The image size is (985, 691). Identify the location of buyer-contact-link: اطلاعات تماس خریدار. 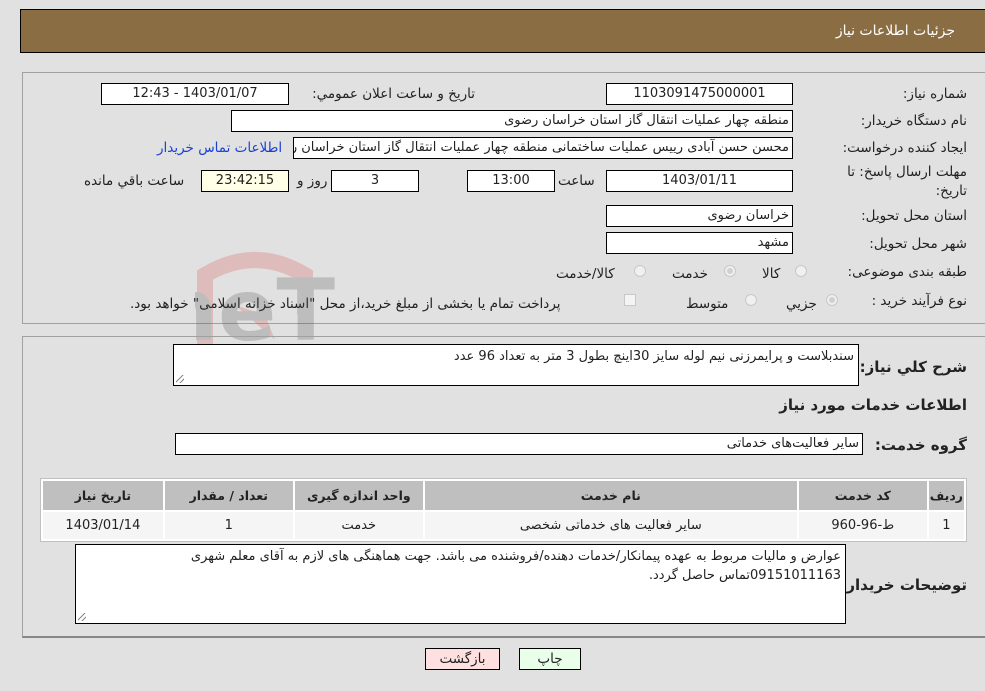
(219, 148).